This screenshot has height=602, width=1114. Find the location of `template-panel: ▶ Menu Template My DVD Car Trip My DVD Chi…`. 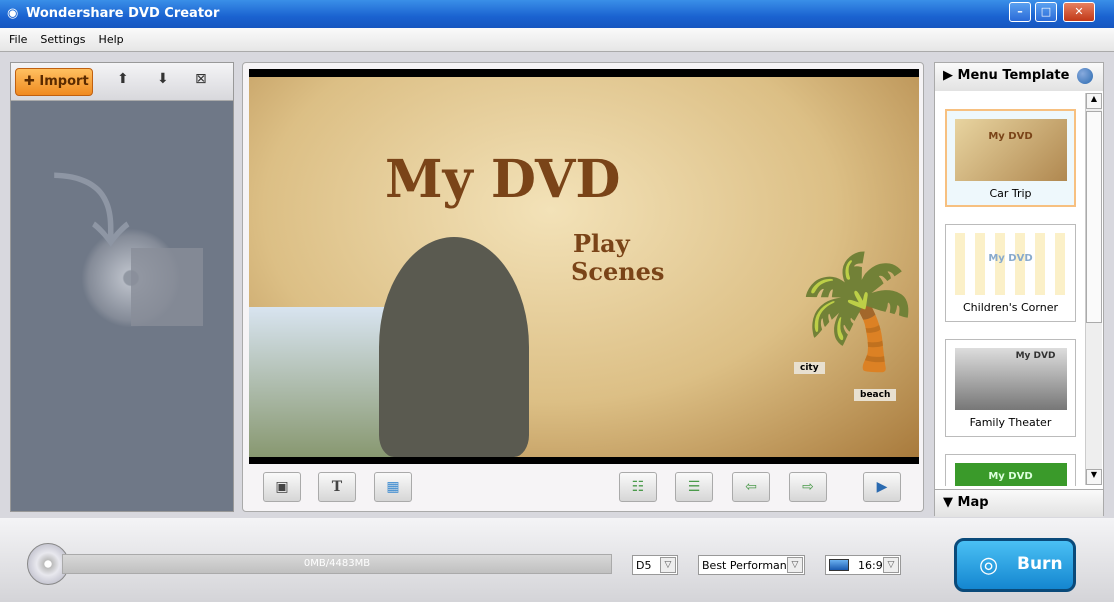

template-panel: ▶ Menu Template My DVD Car Trip My DVD Chi… is located at coordinates (1019, 289).